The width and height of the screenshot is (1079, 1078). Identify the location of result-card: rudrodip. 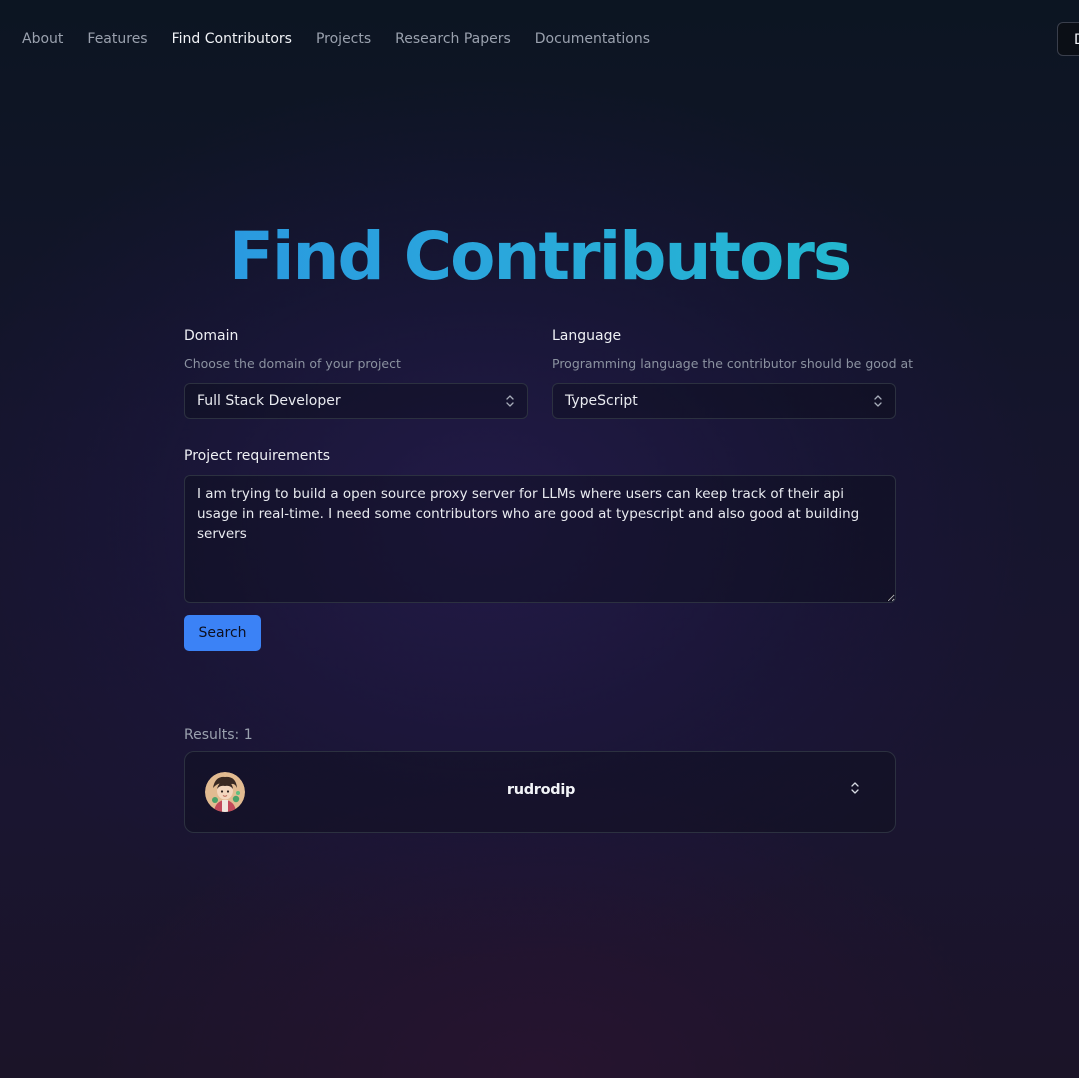
(540, 792).